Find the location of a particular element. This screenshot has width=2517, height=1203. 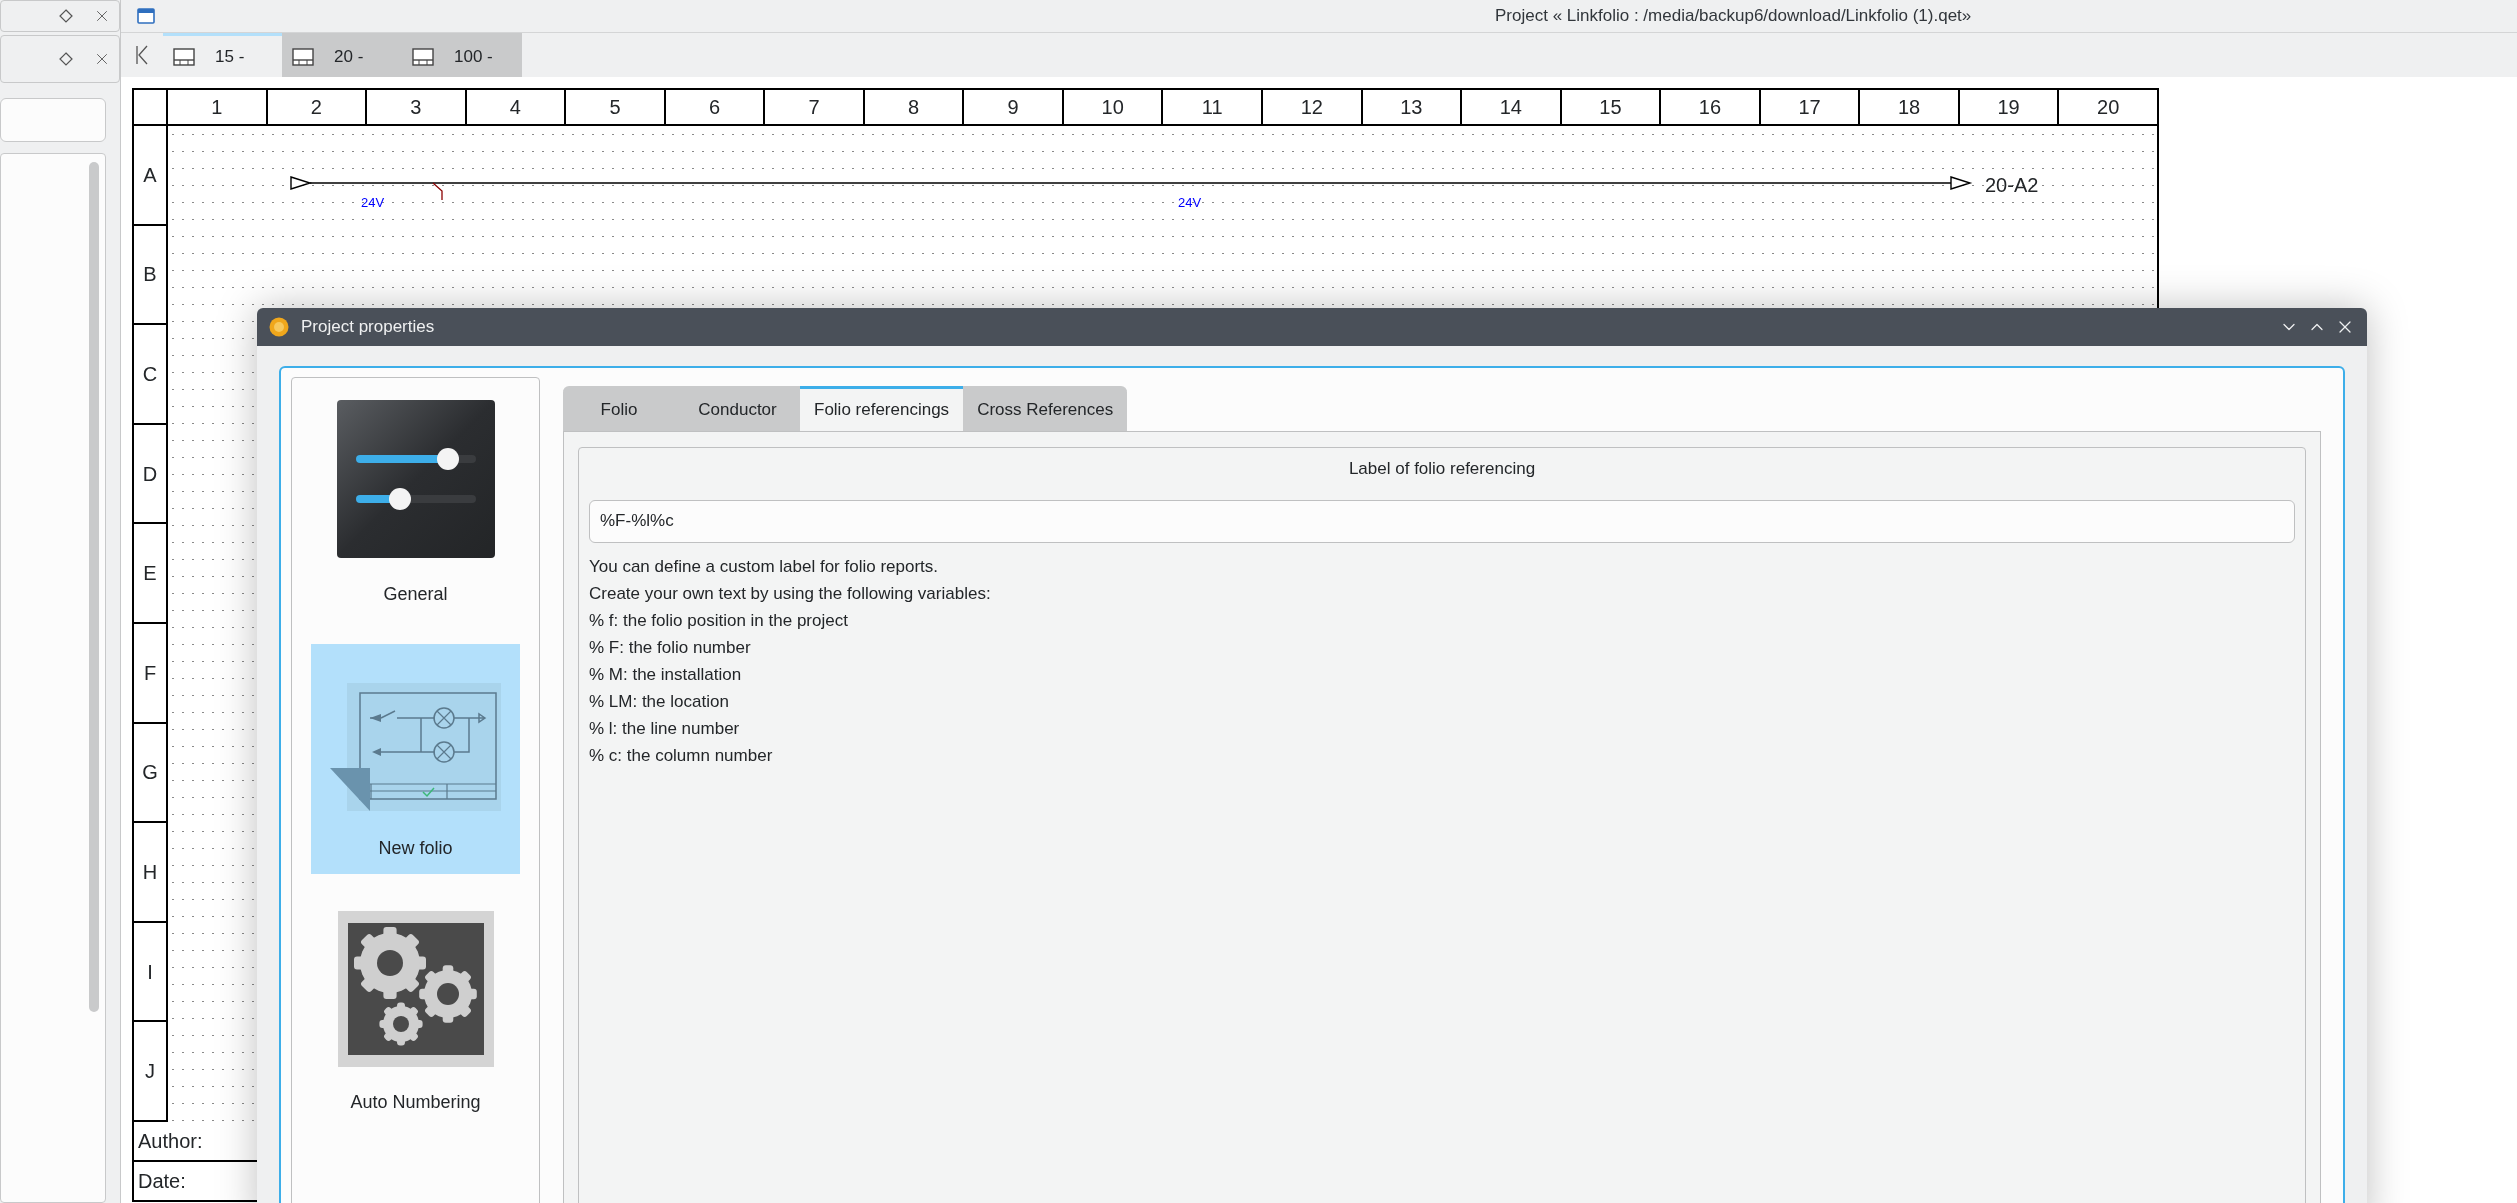

tab: Folio is located at coordinates (619, 408).